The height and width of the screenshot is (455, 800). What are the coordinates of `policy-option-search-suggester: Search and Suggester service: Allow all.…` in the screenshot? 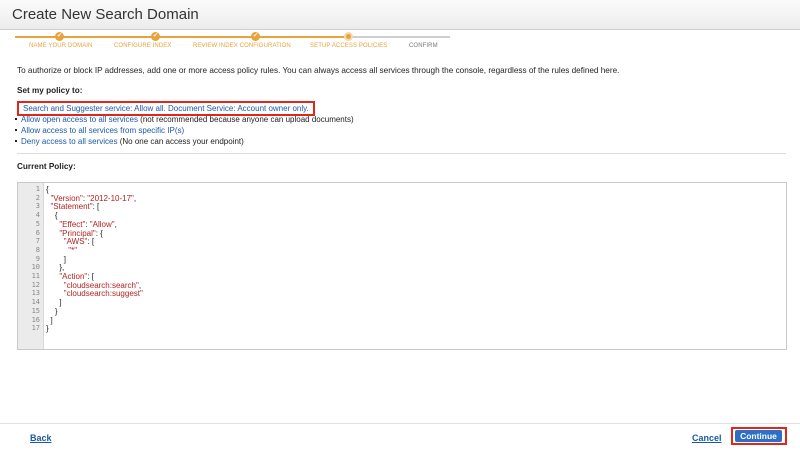 It's located at (166, 108).